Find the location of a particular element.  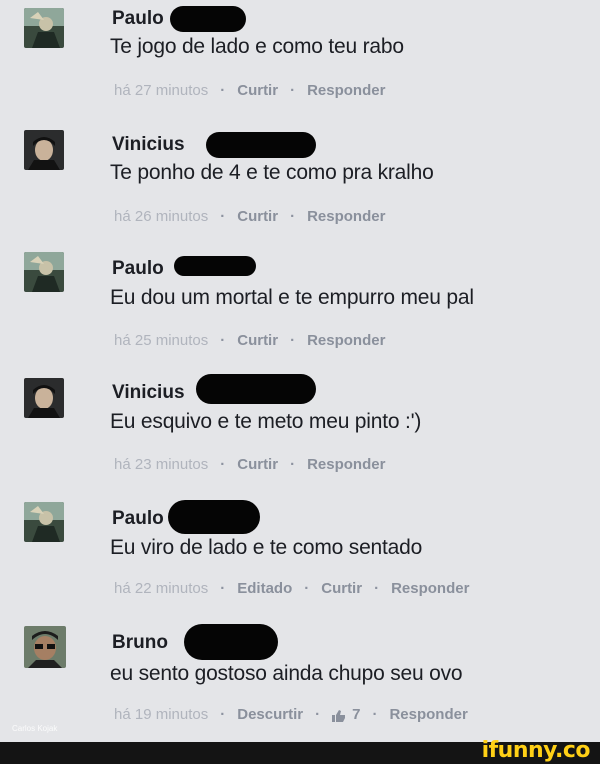

comment-text: Eu viro de lado e te como sentado is located at coordinates (266, 547).